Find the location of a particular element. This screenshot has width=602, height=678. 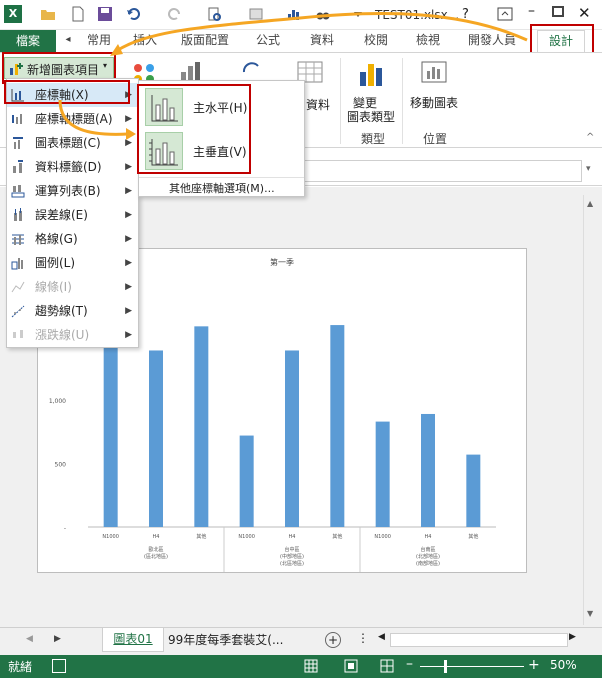

menu-item-trendline: 趨勢線(T) ▶ is located at coordinates (72, 311).